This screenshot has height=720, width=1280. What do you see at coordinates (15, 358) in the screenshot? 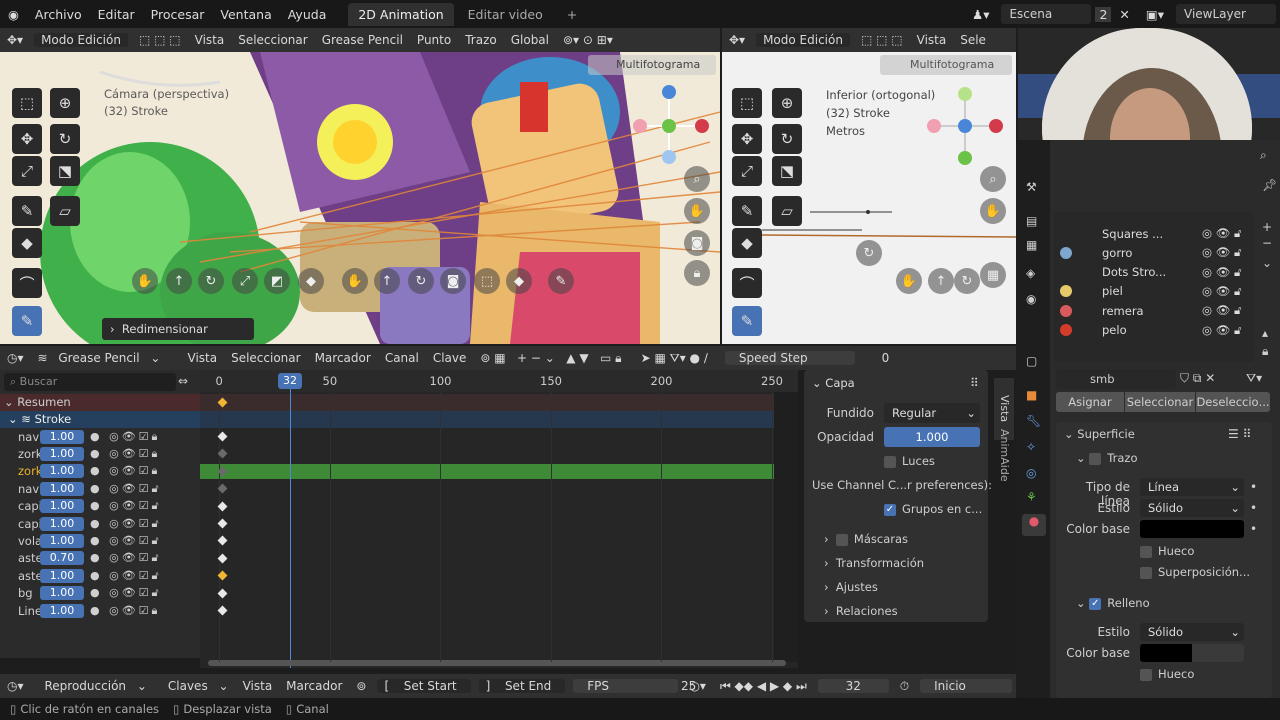
I see `editor-type-icon-dopesheet: ◷▾` at bounding box center [15, 358].